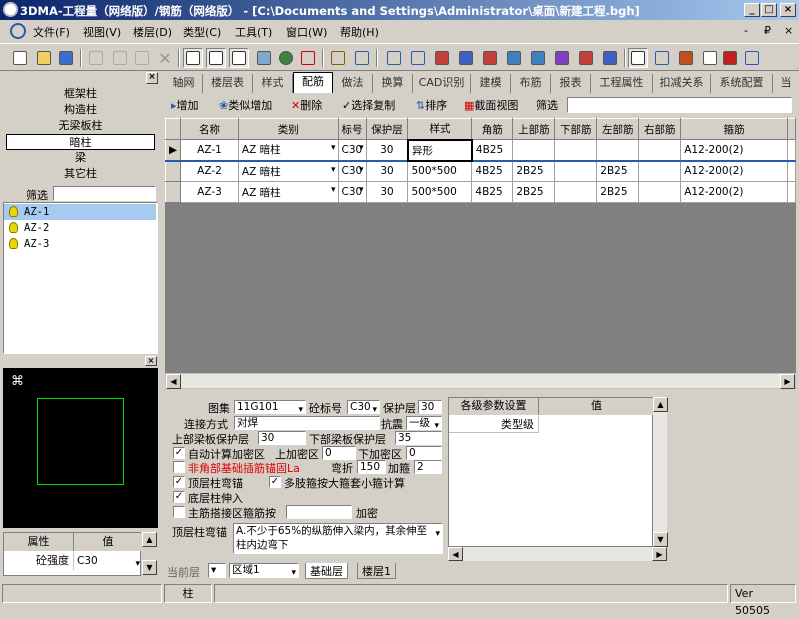 This screenshot has width=799, height=619. I want to click on menu-window: 窗口(W), so click(306, 32).